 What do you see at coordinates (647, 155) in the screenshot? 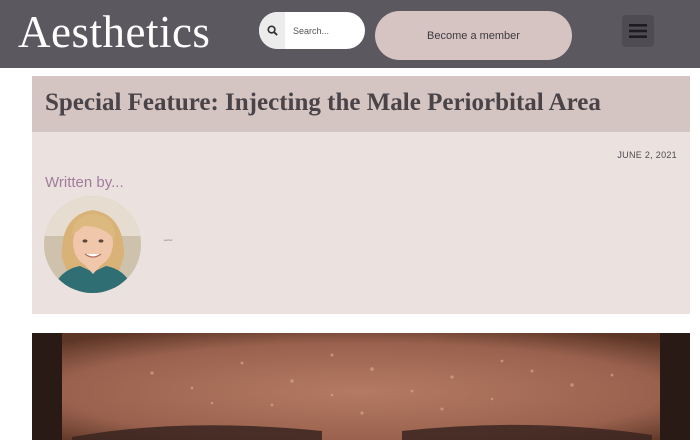
I see `article-date: JUNE 2, 2021` at bounding box center [647, 155].